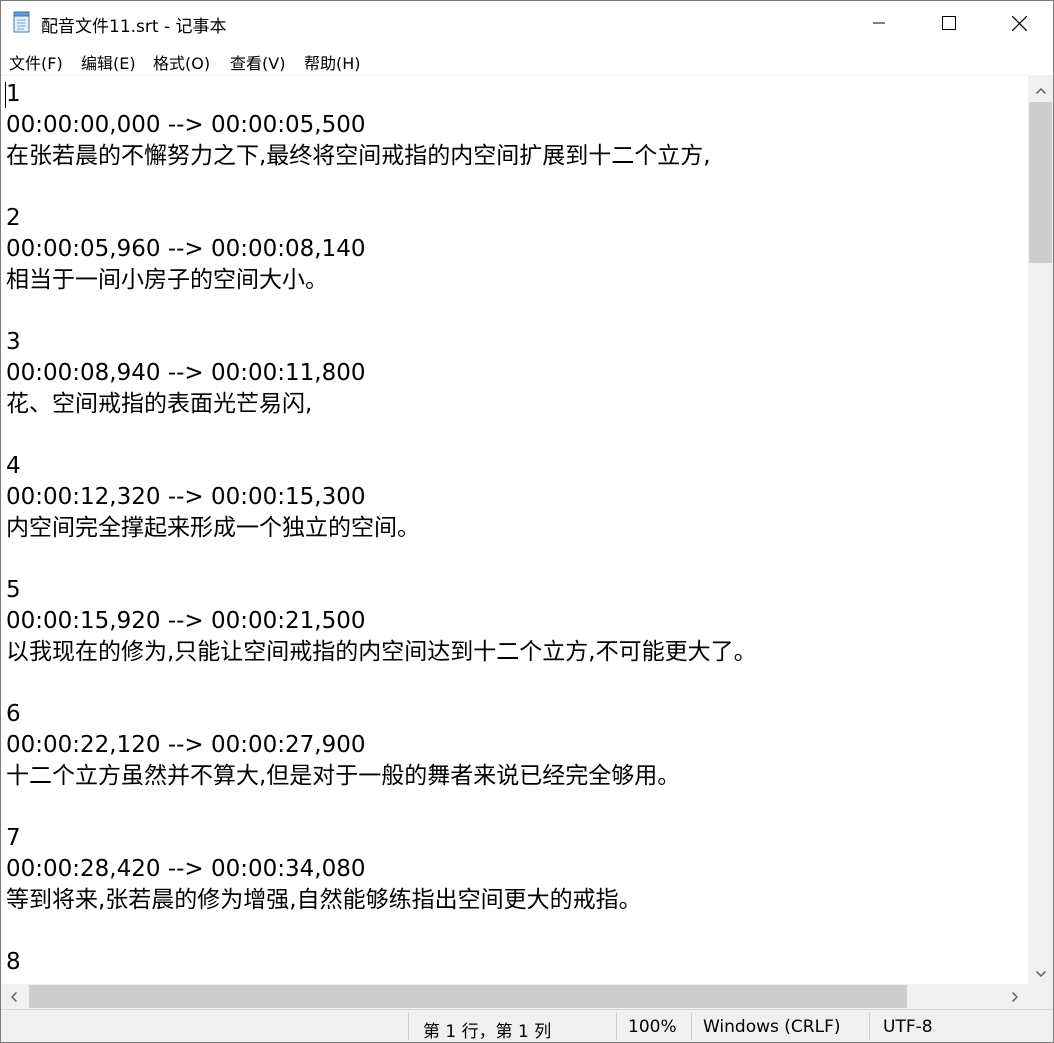 The height and width of the screenshot is (1043, 1054). What do you see at coordinates (186, 745) in the screenshot?
I see `text-line: 00:00:22,120 --> 00:00:27,900` at bounding box center [186, 745].